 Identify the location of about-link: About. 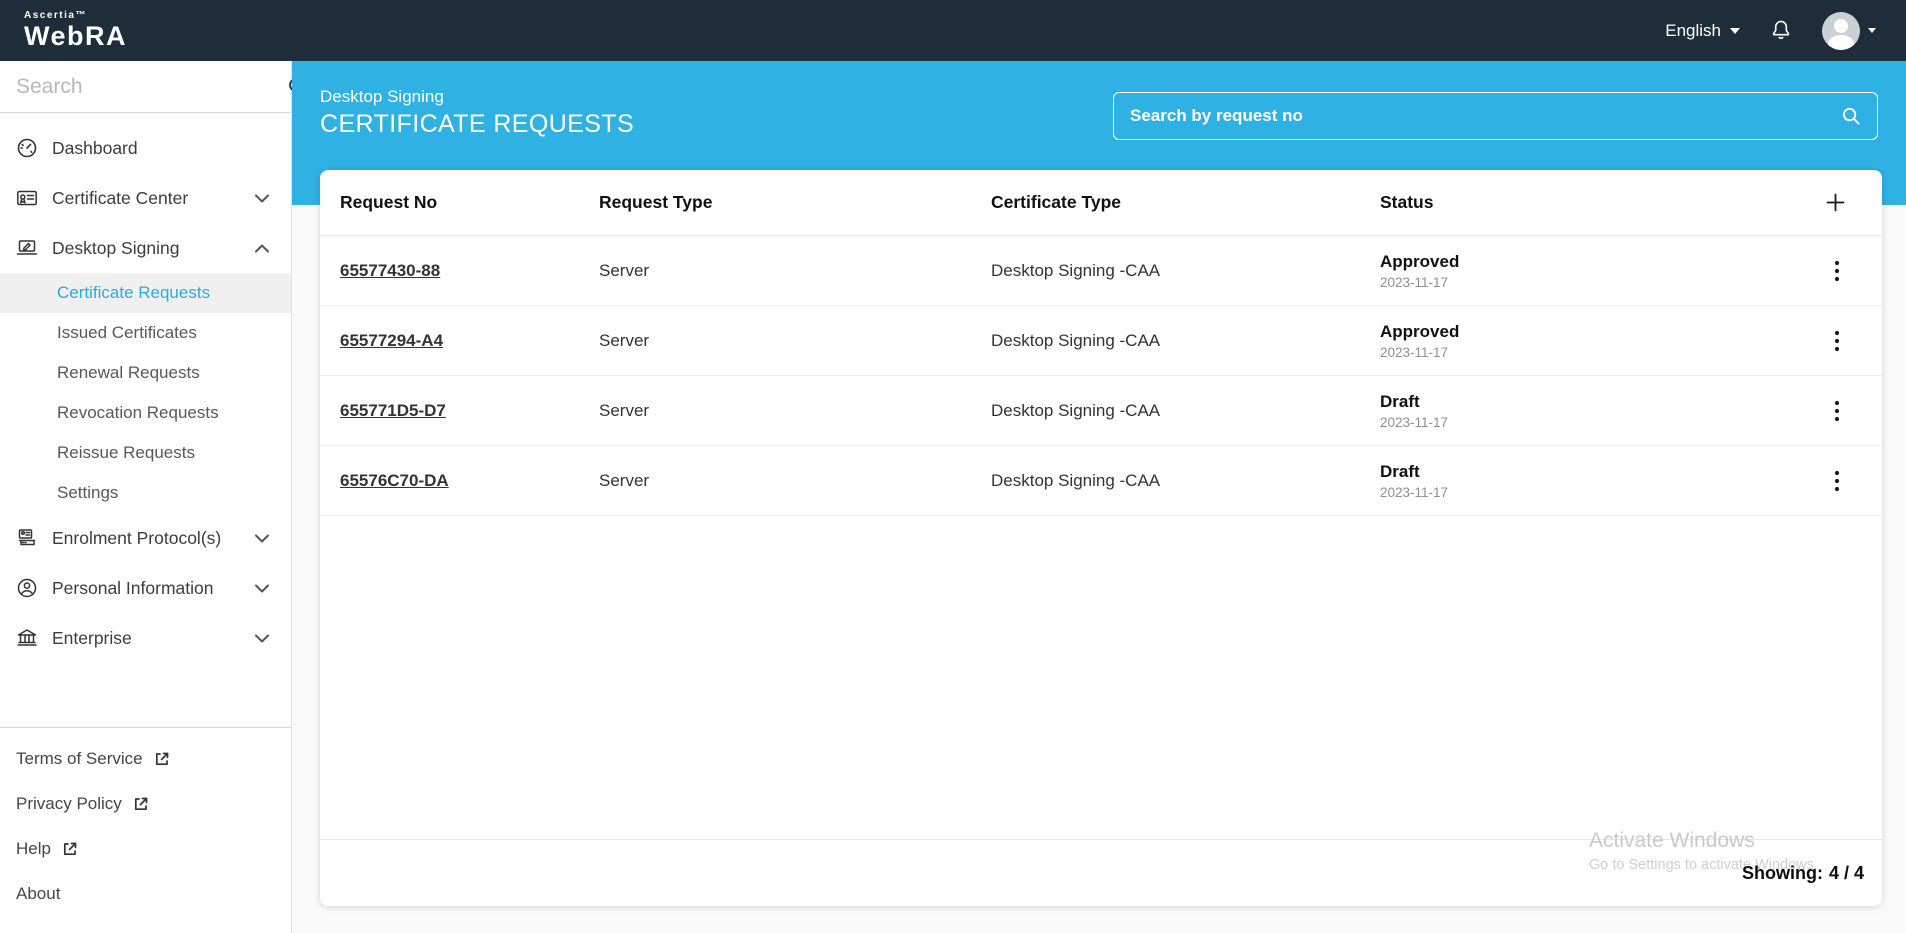
(145, 893).